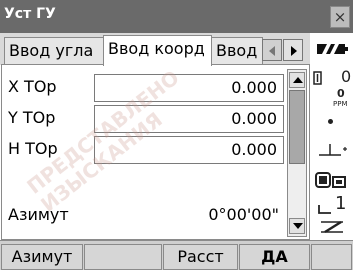 The width and height of the screenshot is (353, 270). I want to click on tab-coord-input: Ввод коорд, so click(157, 50).